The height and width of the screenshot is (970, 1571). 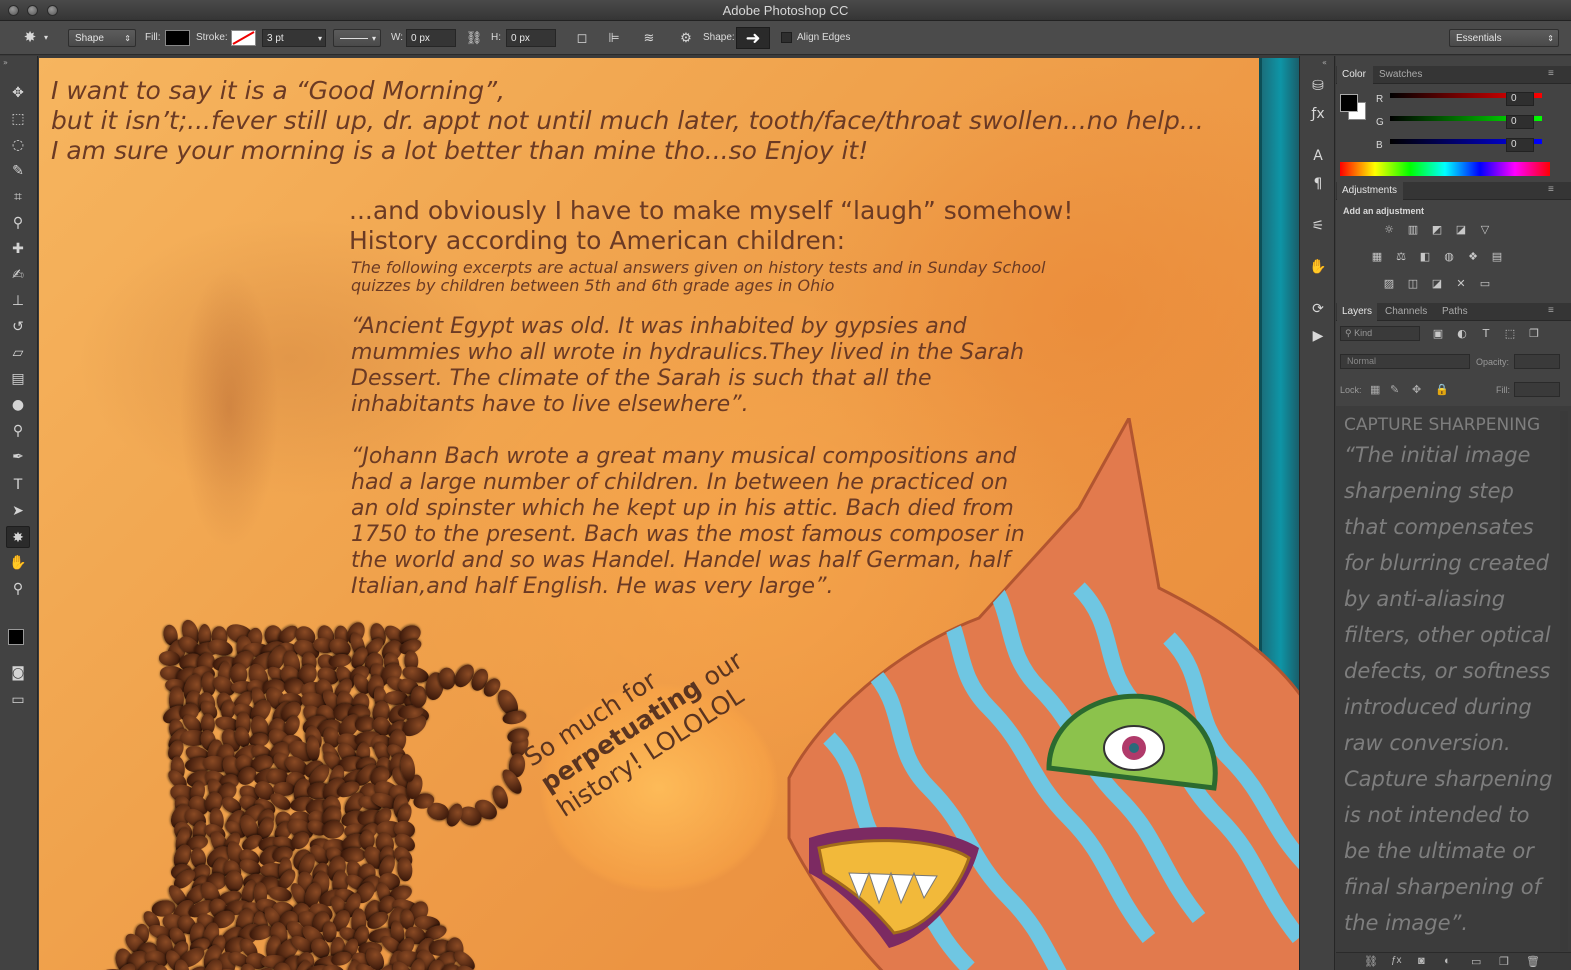 What do you see at coordinates (1564, 681) in the screenshot?
I see `layers-scrollbar` at bounding box center [1564, 681].